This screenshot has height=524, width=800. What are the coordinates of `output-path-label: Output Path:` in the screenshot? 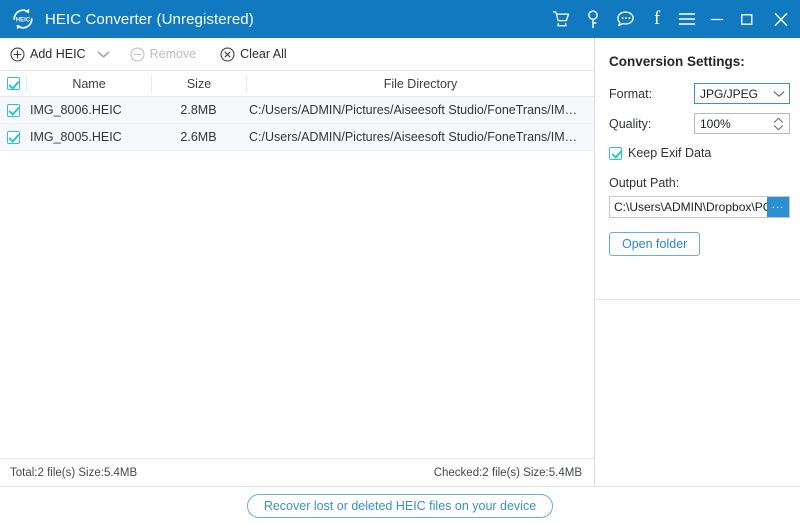 It's located at (644, 183).